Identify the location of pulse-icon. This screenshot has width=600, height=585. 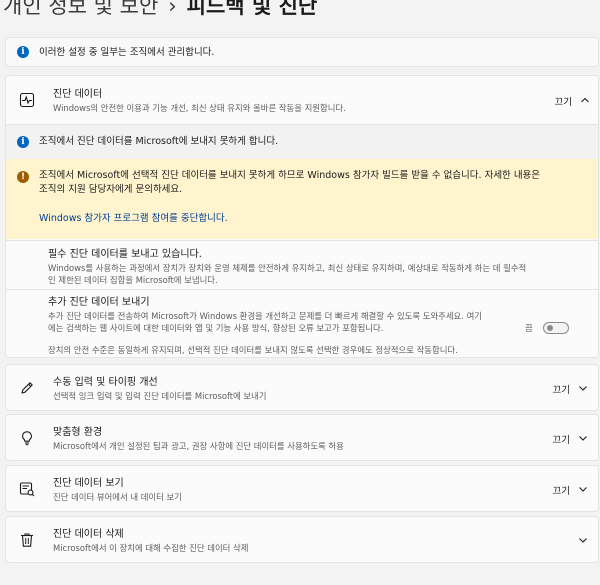
(27, 100).